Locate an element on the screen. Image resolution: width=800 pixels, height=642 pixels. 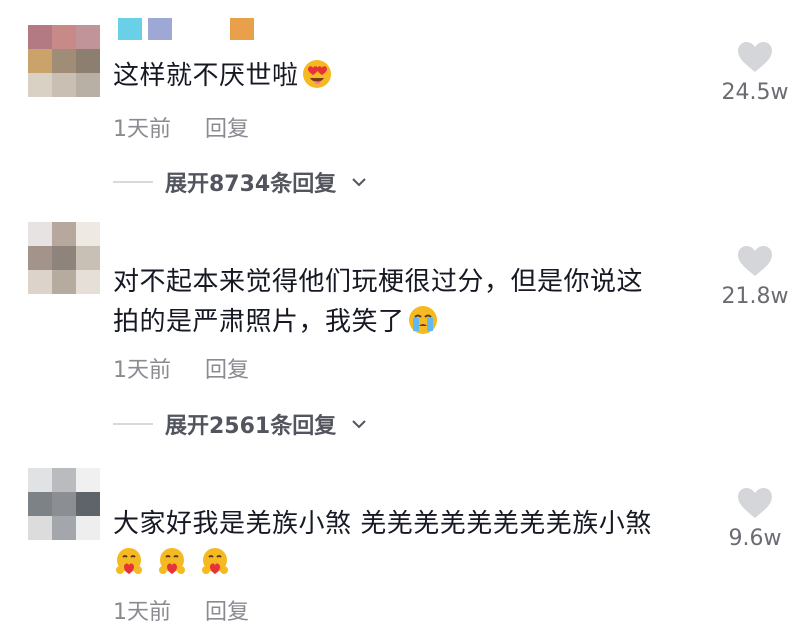
comment-text-line-2-content: 拍的是严肃照片，我笑了 is located at coordinates (259, 322).